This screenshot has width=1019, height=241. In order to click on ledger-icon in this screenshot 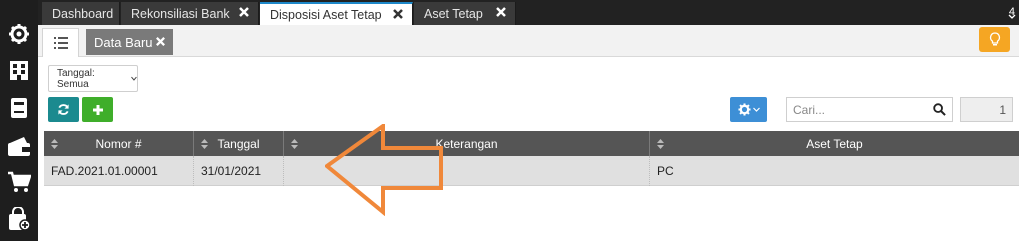, I will do `click(19, 108)`.